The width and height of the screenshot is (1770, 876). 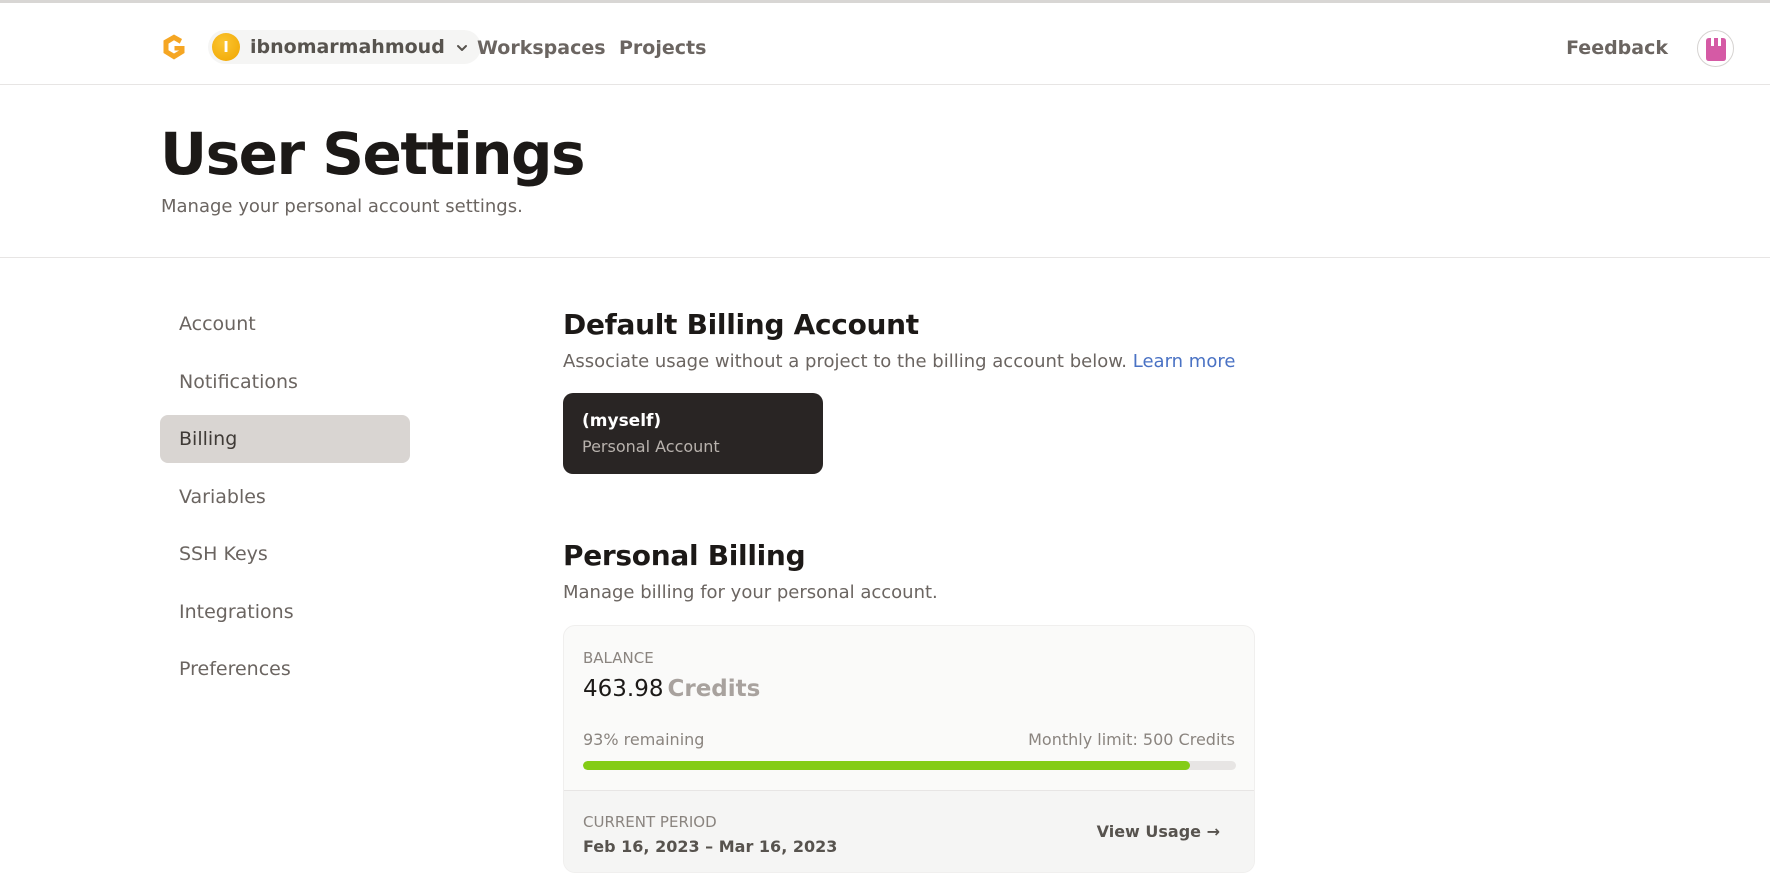 I want to click on account-type: Personal Account, so click(x=651, y=446).